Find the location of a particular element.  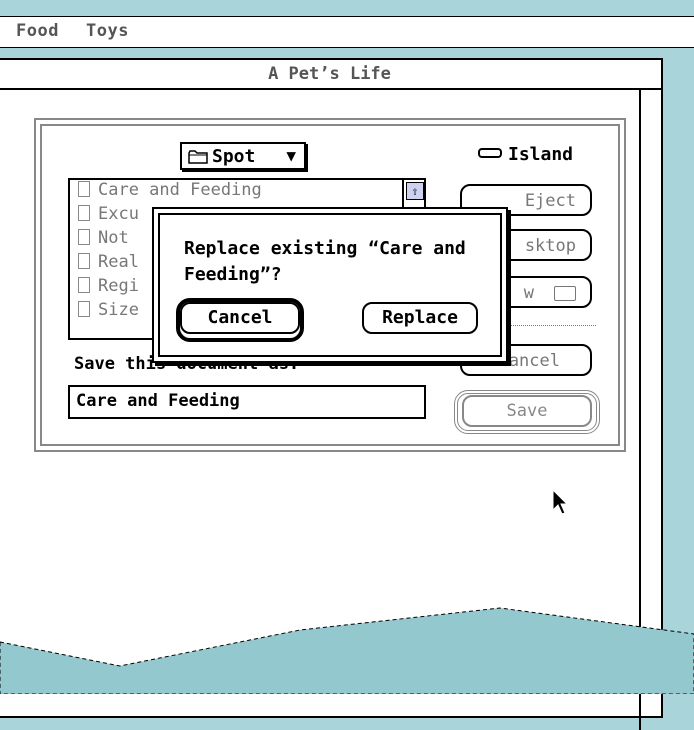

folder-popup-menu: Spot ▼ is located at coordinates (243, 156).